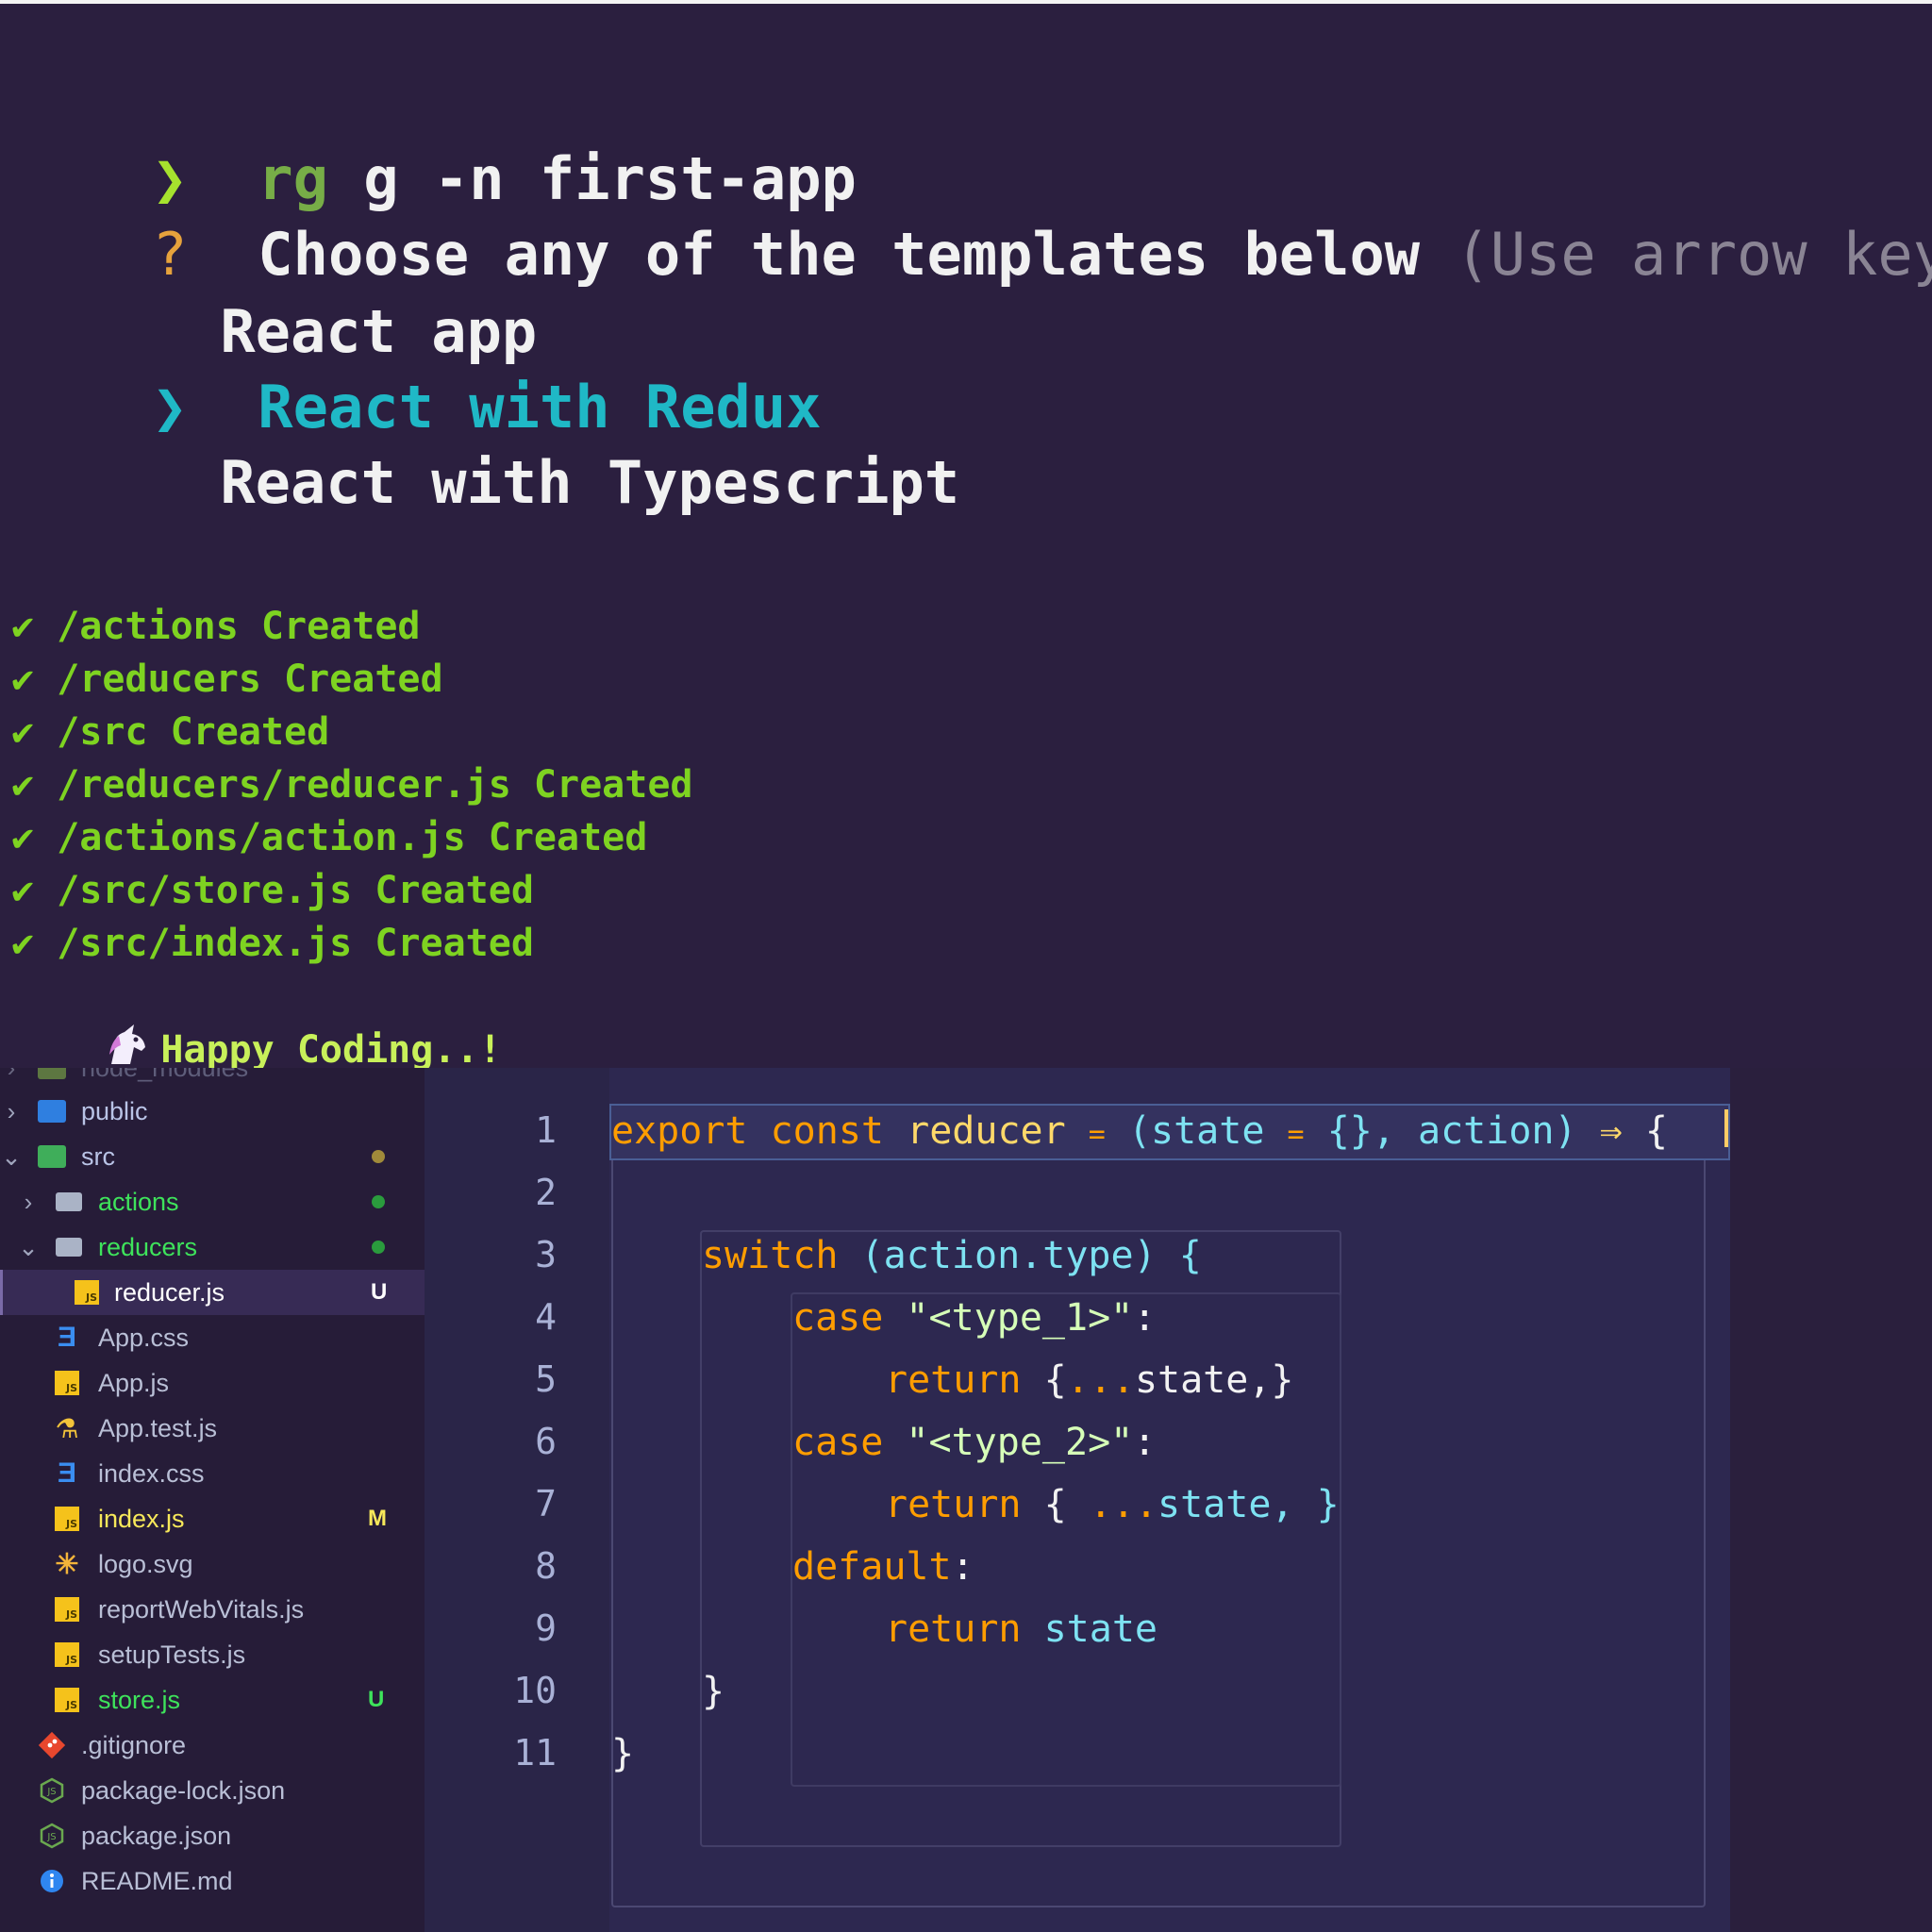 The width and height of the screenshot is (1932, 1932). Describe the element at coordinates (622, 1753) in the screenshot. I see `code-line-11: }` at that location.